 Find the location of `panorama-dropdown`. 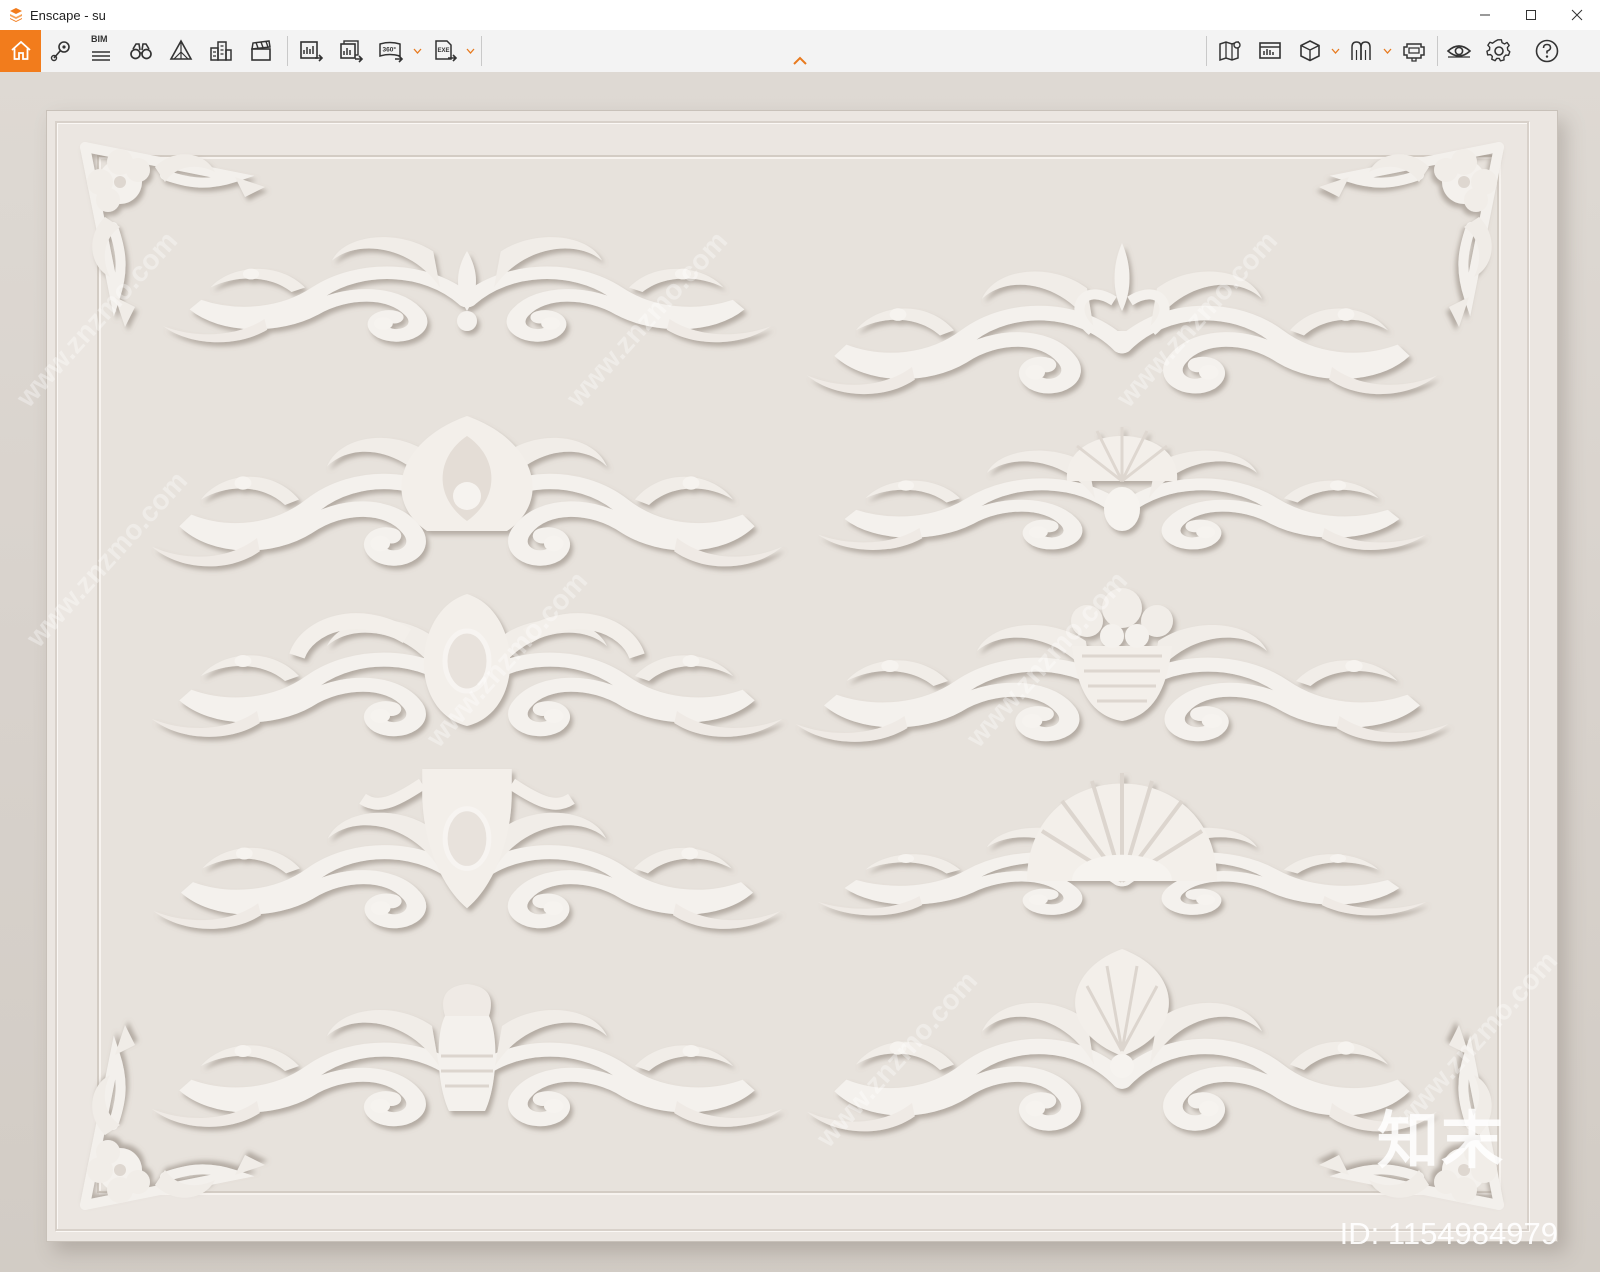

panorama-dropdown is located at coordinates (417, 51).